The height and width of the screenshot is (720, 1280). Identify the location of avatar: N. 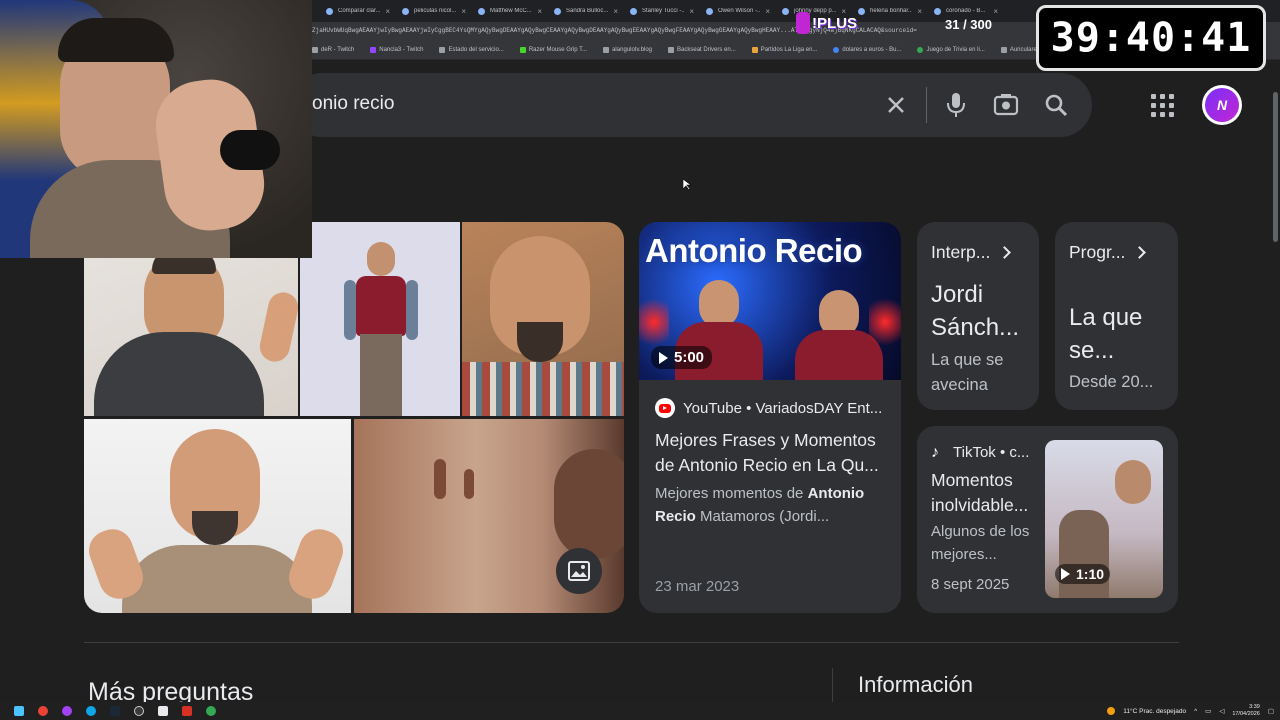
(1222, 105).